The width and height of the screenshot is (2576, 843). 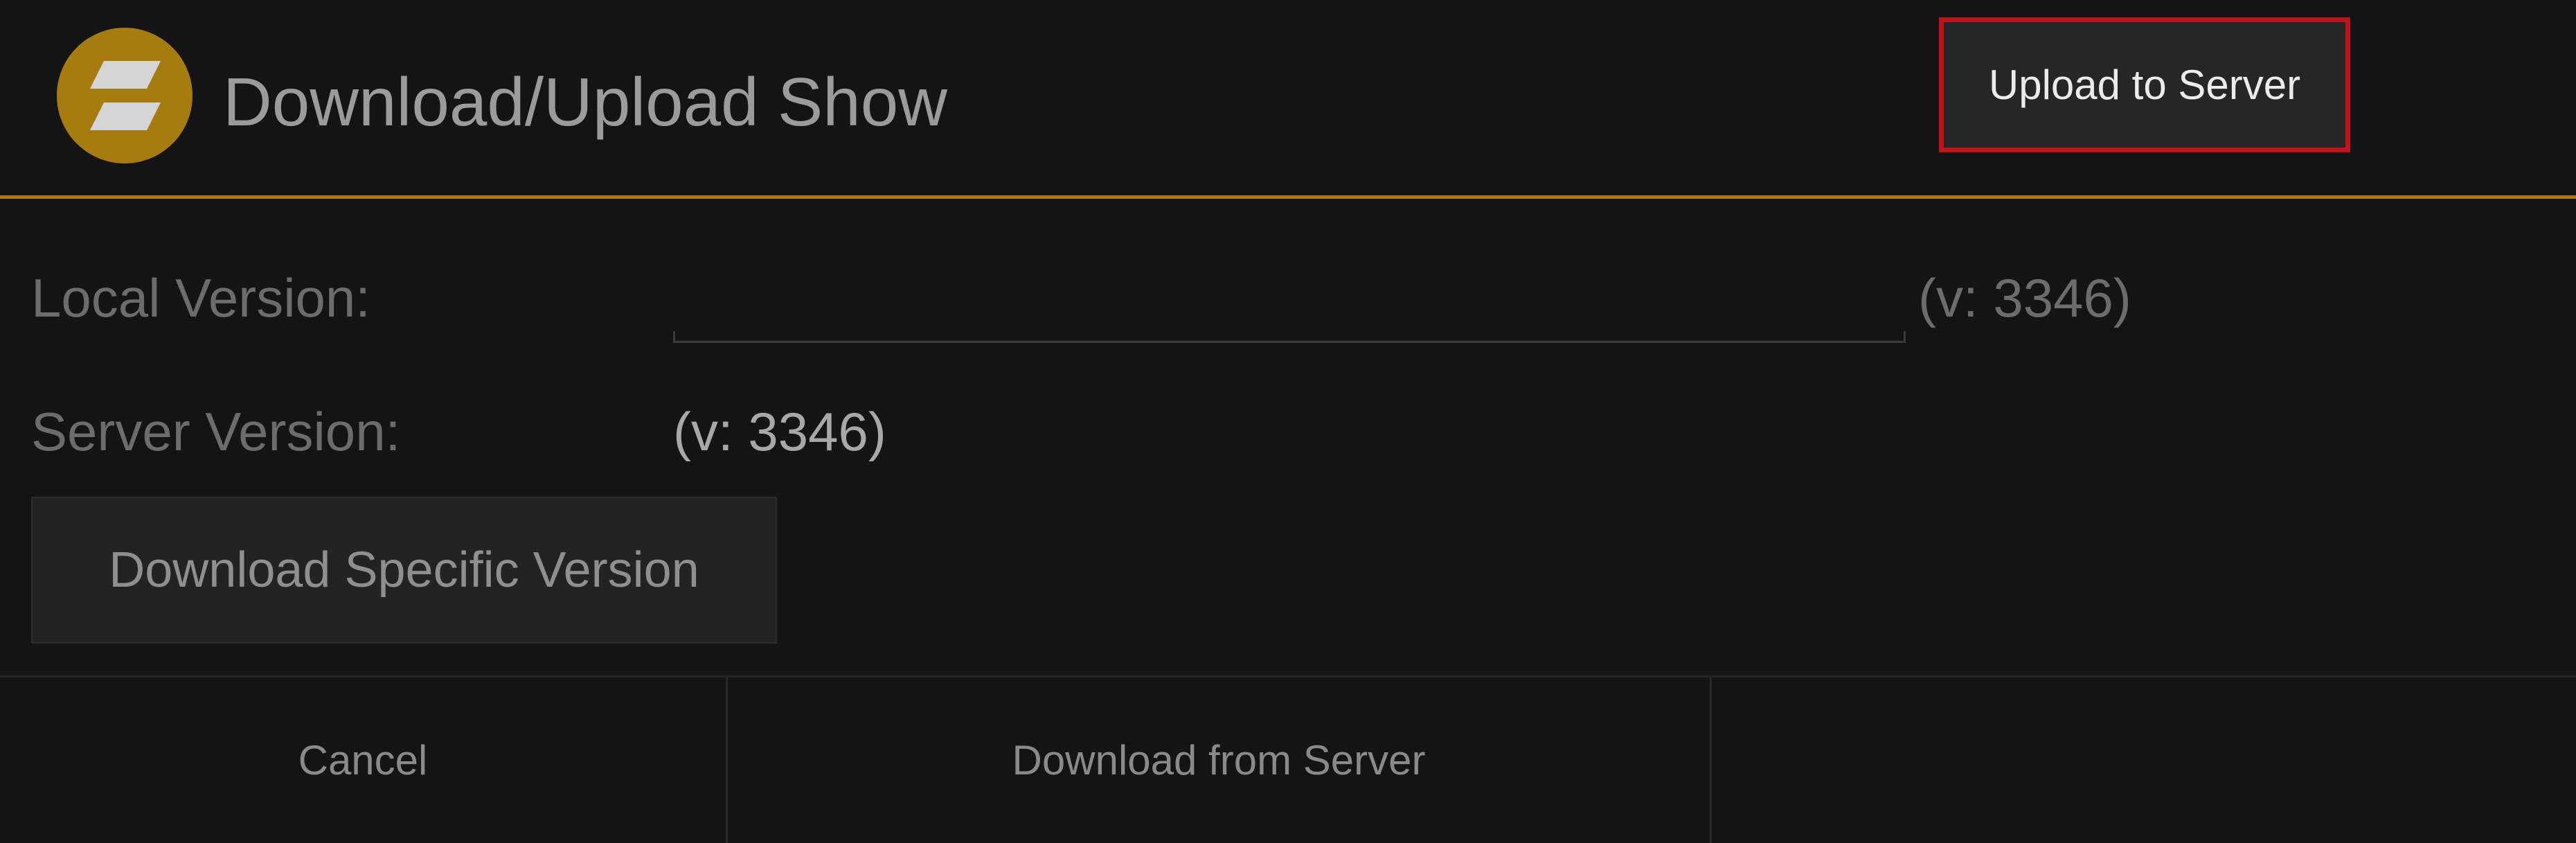 I want to click on download-specific-version-button: Download Specific Version, so click(x=404, y=570).